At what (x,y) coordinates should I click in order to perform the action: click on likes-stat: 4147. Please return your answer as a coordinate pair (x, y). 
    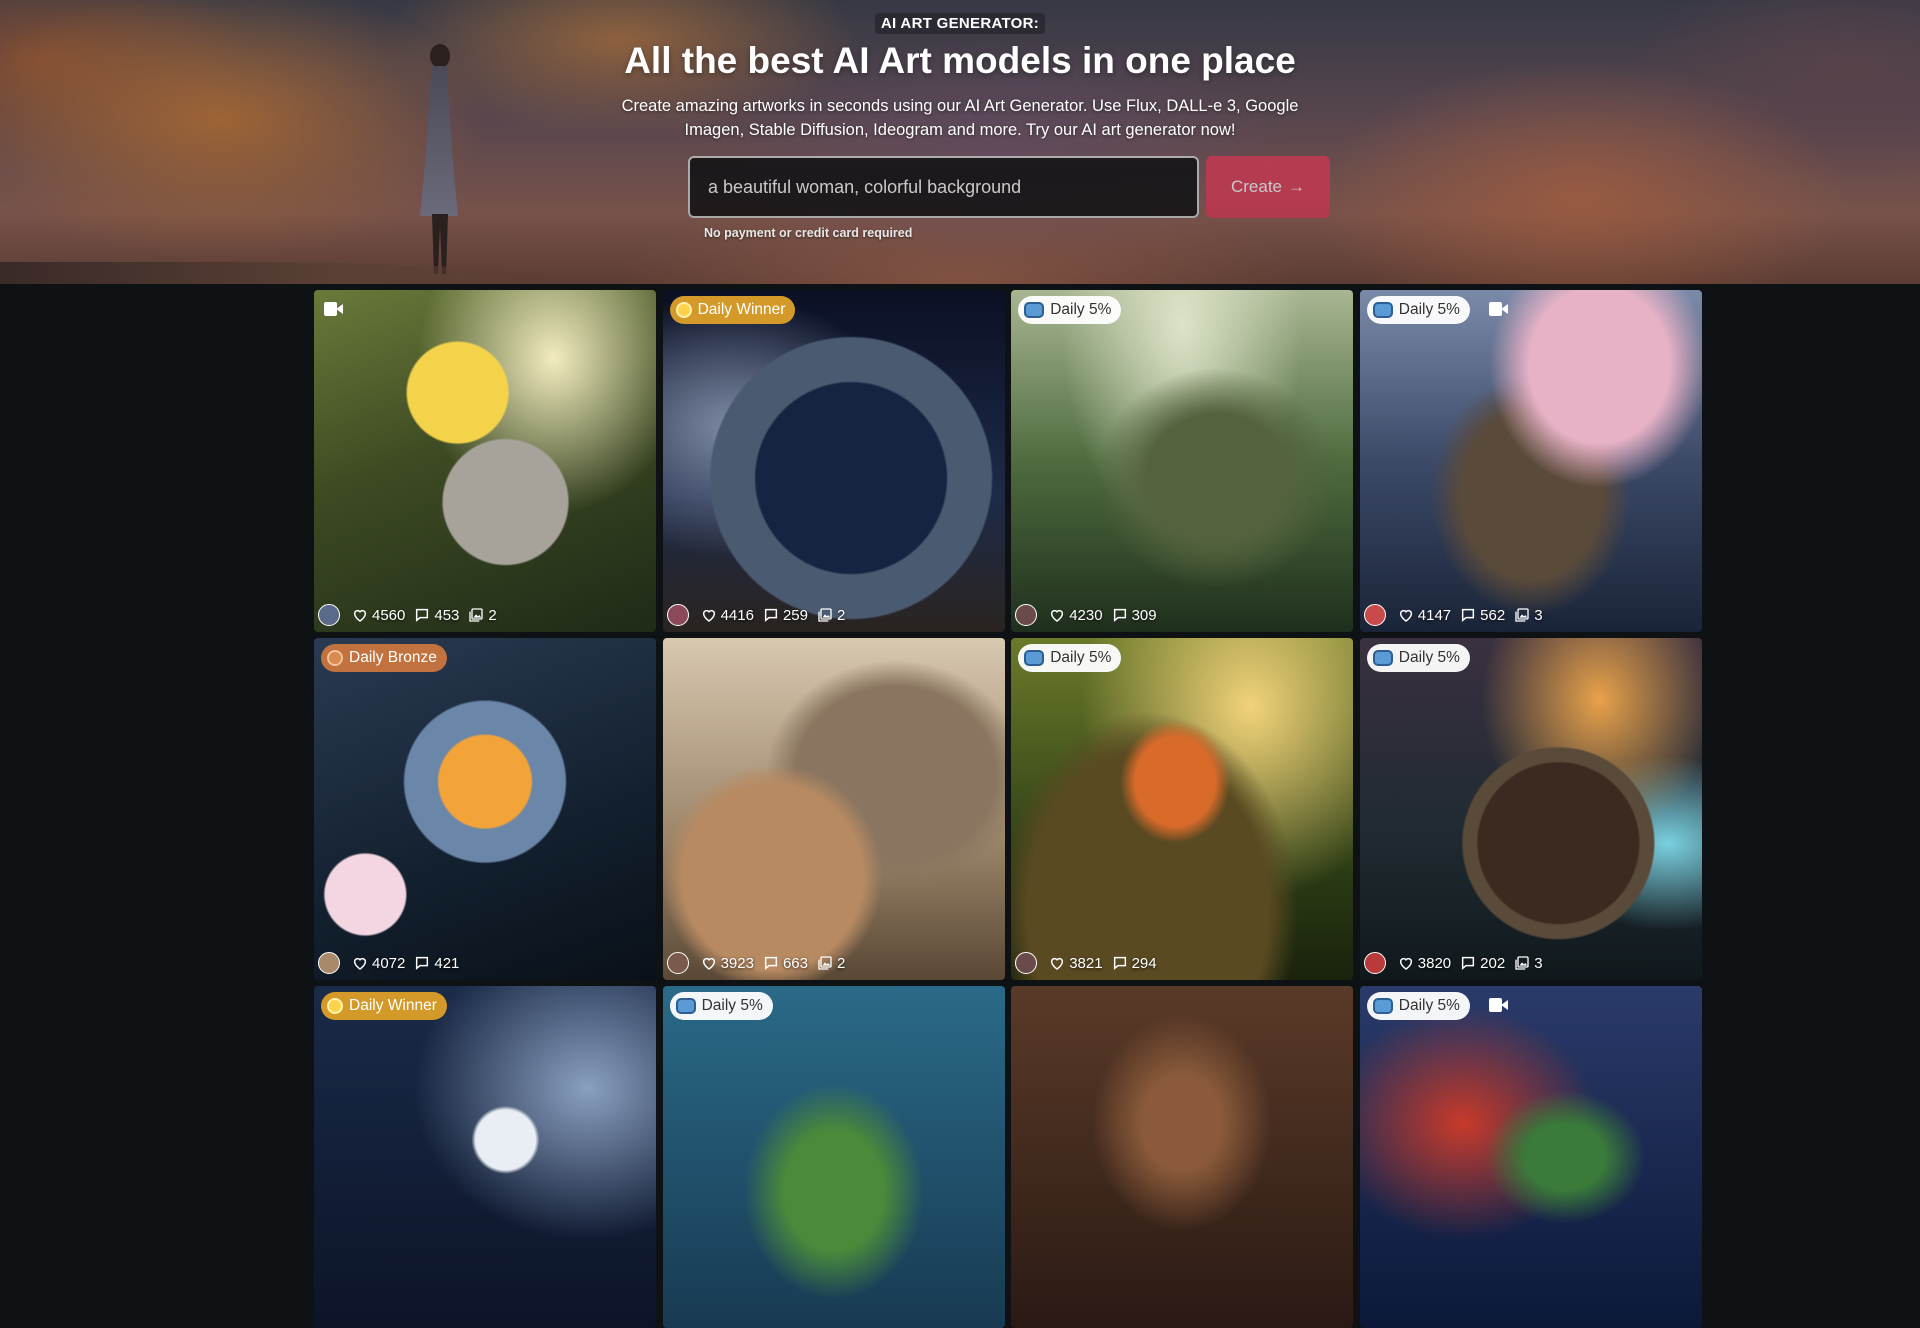
    Looking at the image, I should click on (1424, 615).